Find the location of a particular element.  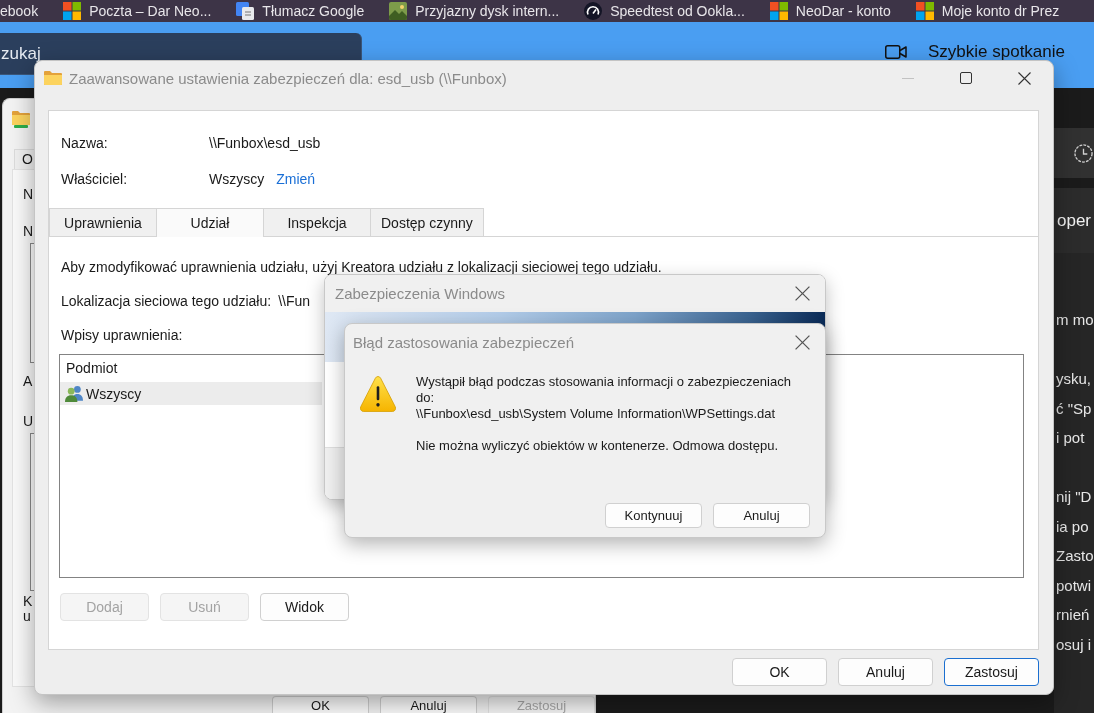

list-row: Wszyscy is located at coordinates (191, 393).